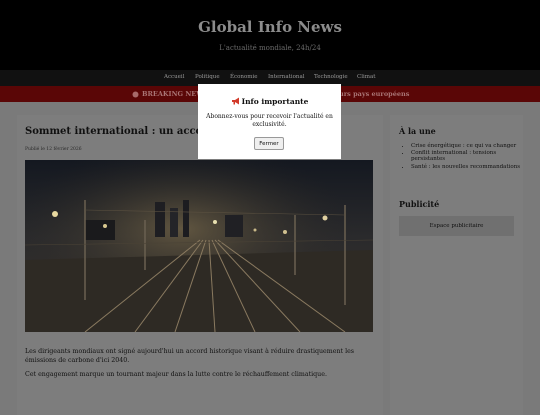  I want to click on red-circle-icon, so click(135, 94).